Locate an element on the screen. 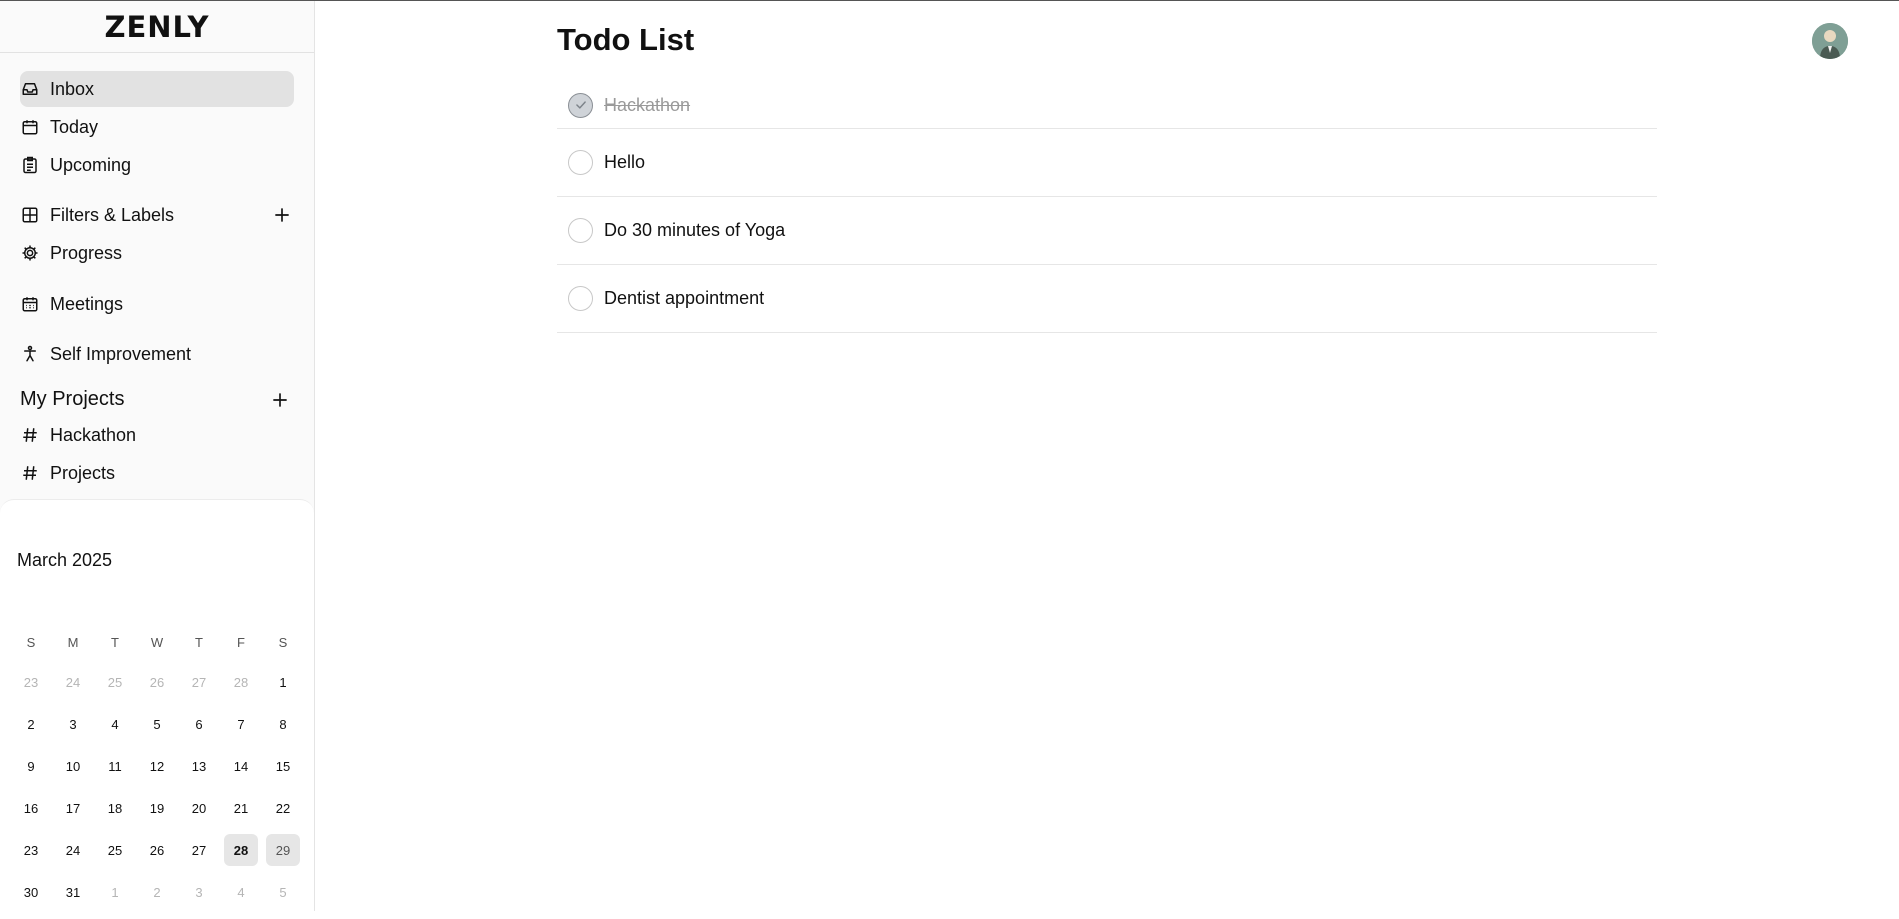 The image size is (1899, 919). weekday-label: W is located at coordinates (157, 642).